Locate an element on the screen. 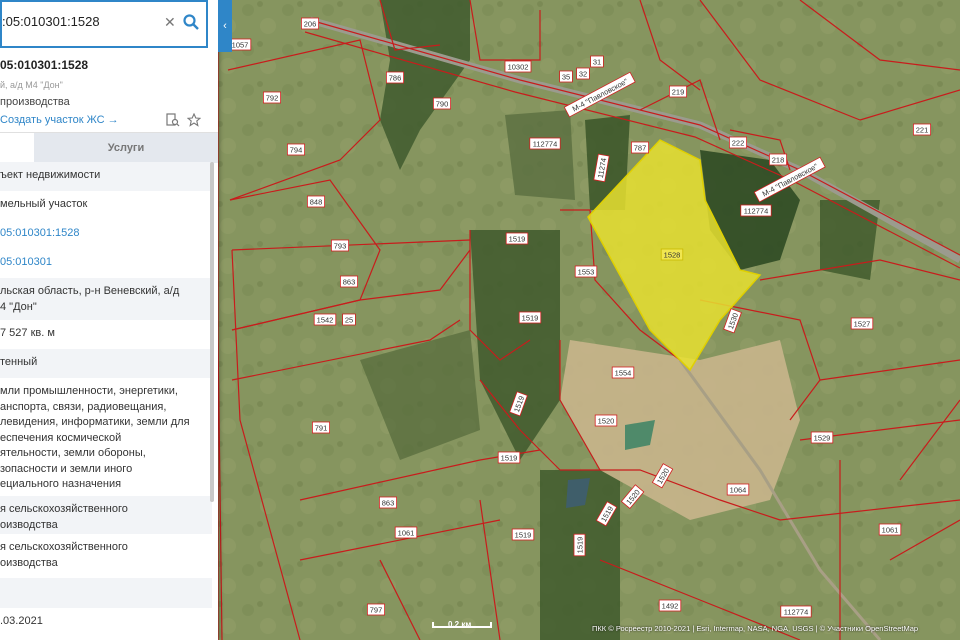  parcel-label: 35 is located at coordinates (566, 76).